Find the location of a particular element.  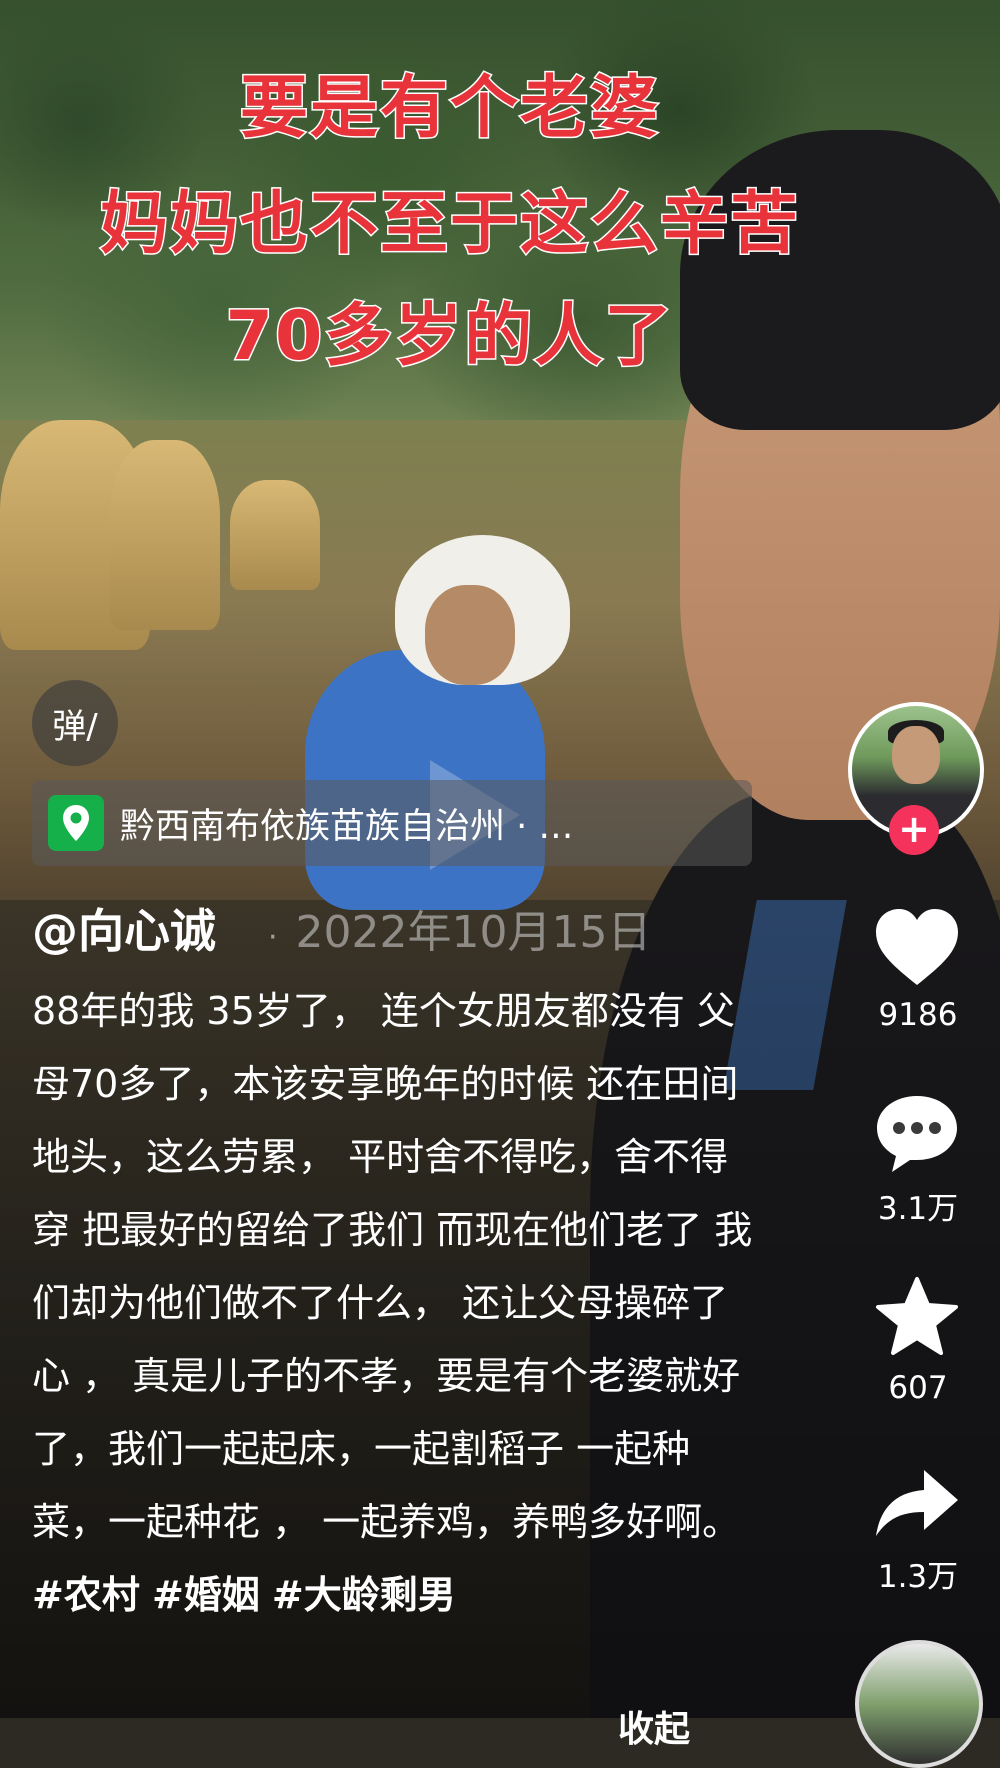

author-row: @向心诚 · 2022年10月15日 is located at coordinates (342, 928).